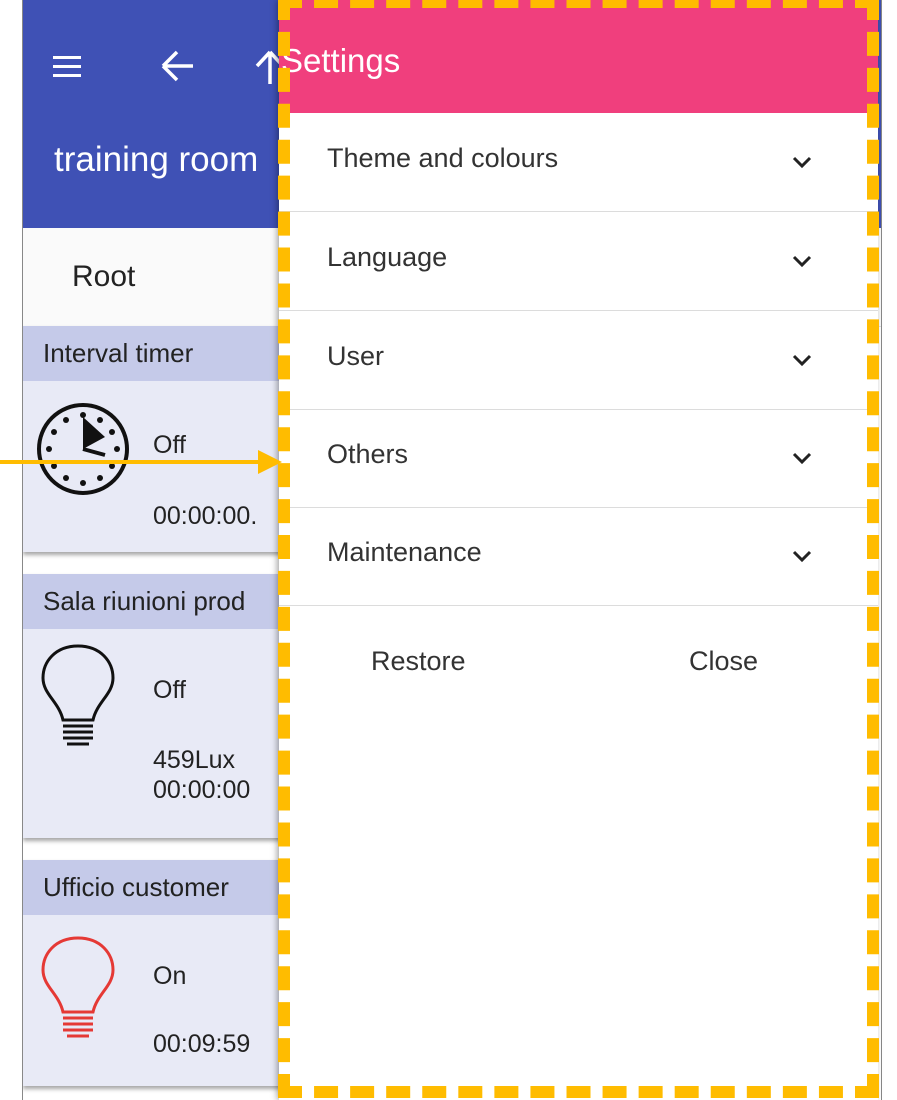  I want to click on card-state: On, so click(170, 976).